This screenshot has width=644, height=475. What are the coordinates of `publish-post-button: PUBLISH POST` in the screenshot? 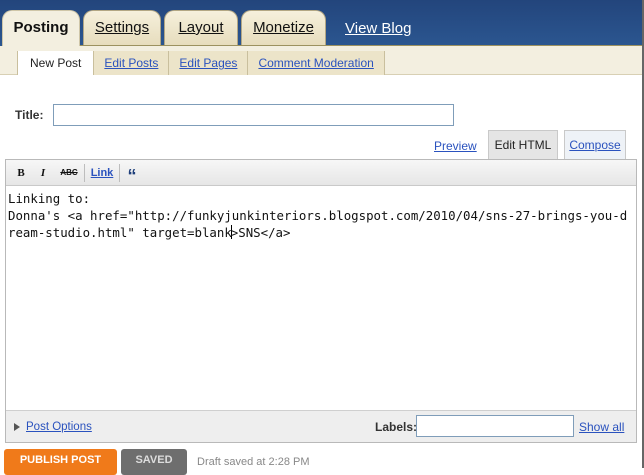 It's located at (60, 462).